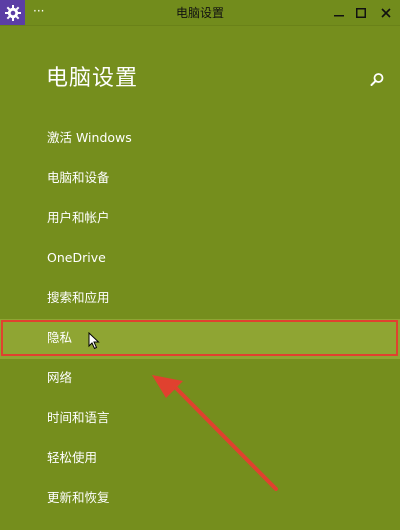  What do you see at coordinates (200, 219) in the screenshot?
I see `nav-item-accounts: 用户和帐户` at bounding box center [200, 219].